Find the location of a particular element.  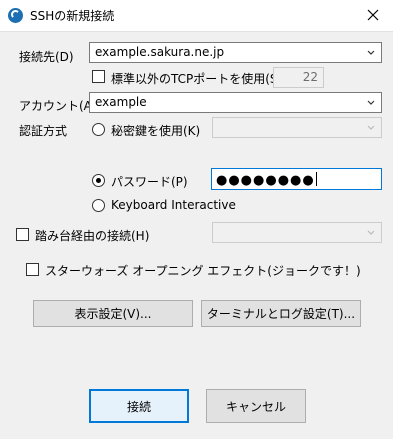

password-label: パスワード(P) is located at coordinates (149, 182).